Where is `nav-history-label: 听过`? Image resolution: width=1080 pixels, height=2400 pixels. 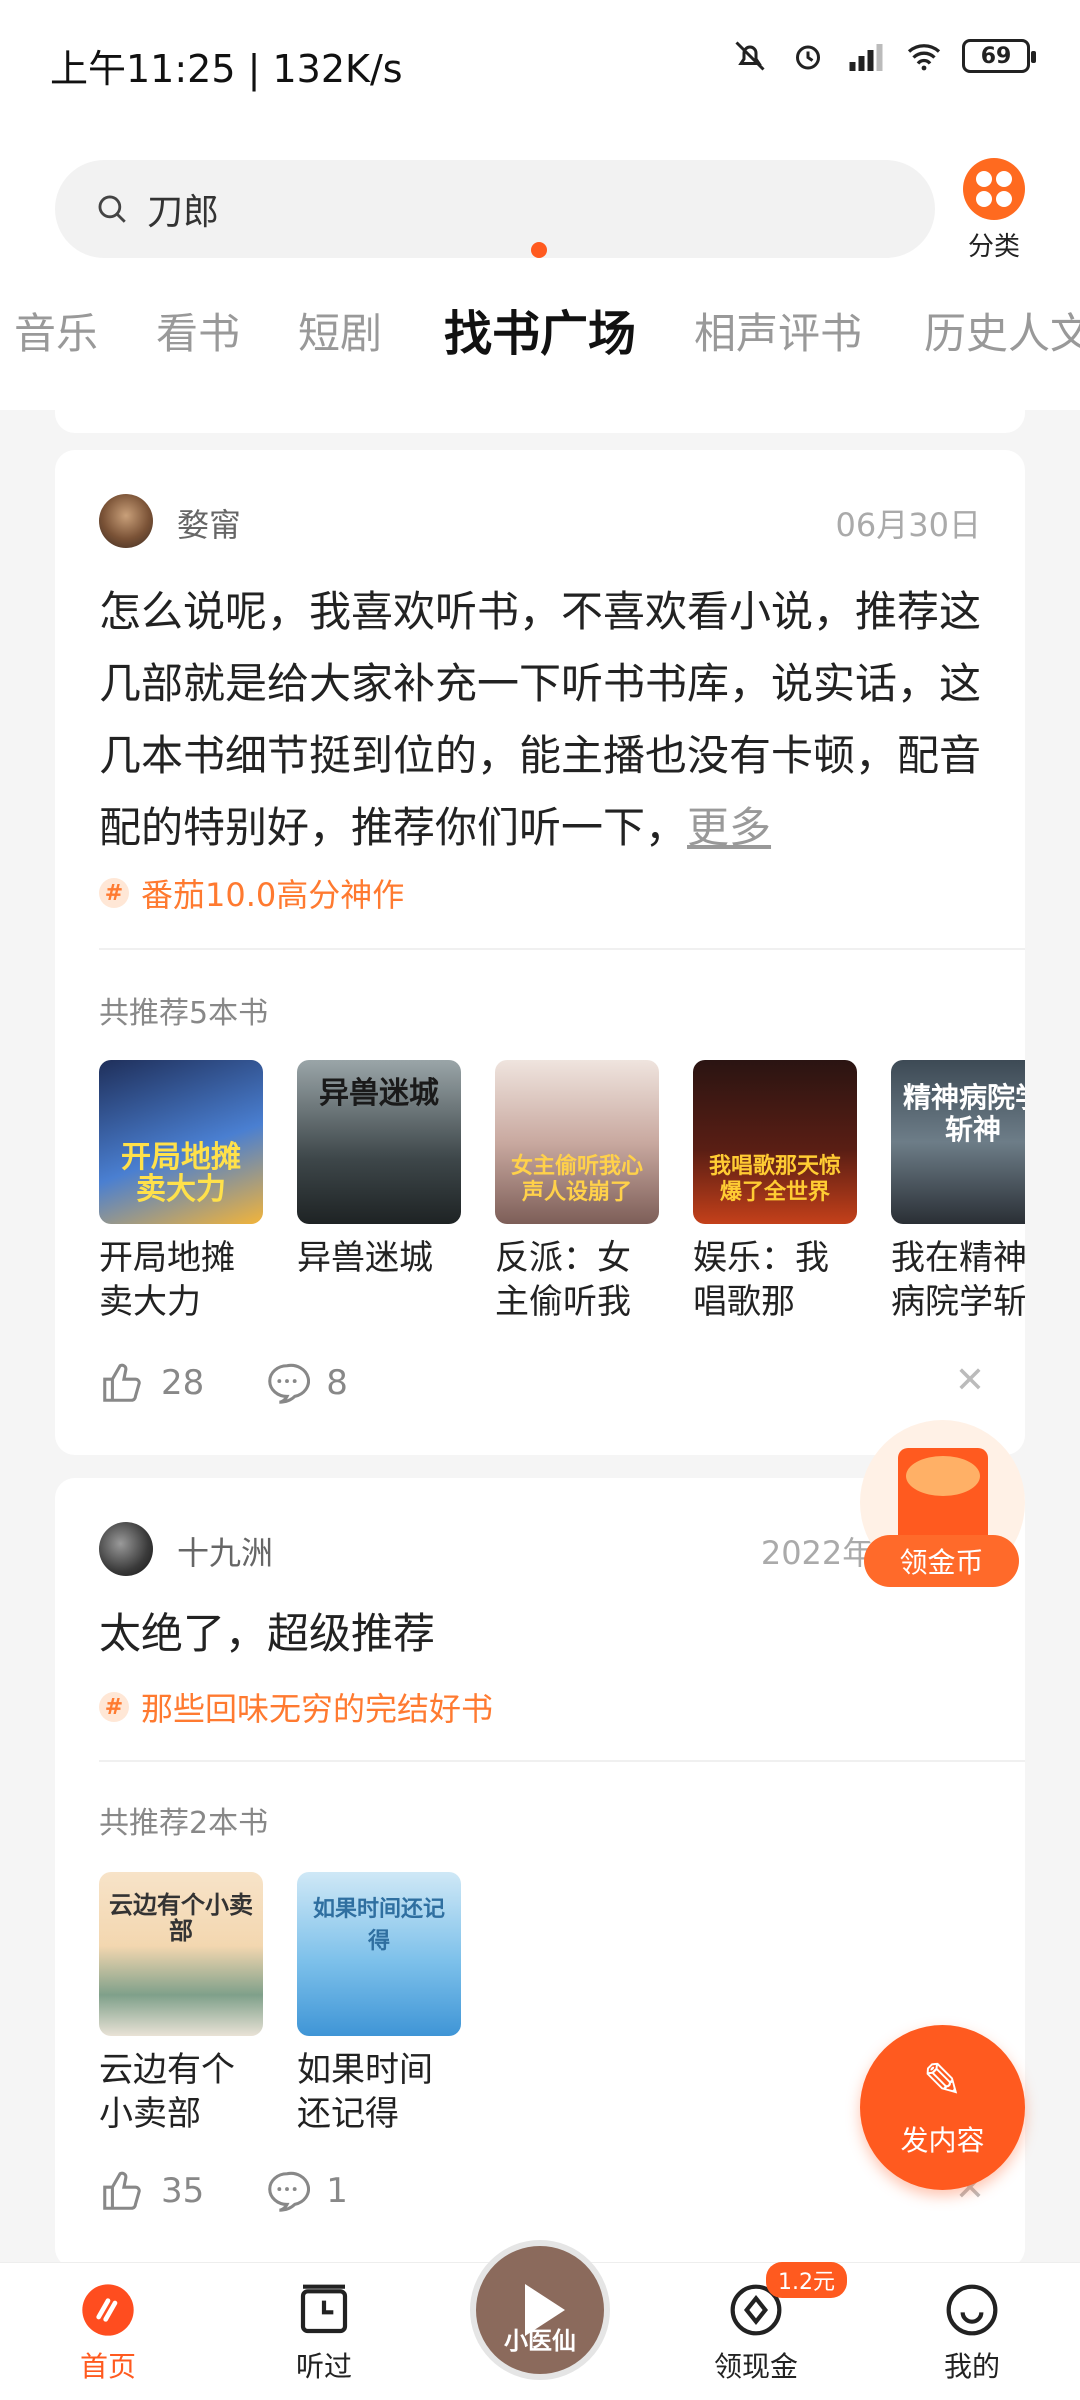
nav-history-label: 听过 is located at coordinates (323, 2366).